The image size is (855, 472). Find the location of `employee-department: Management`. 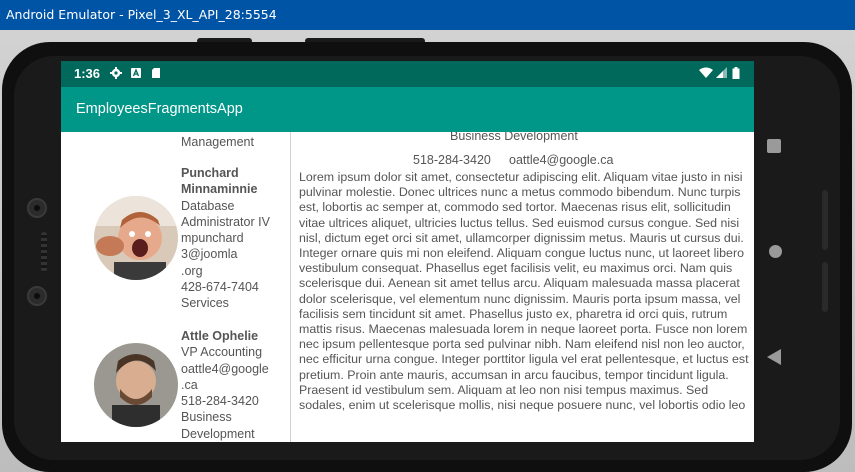

employee-department: Management is located at coordinates (217, 142).